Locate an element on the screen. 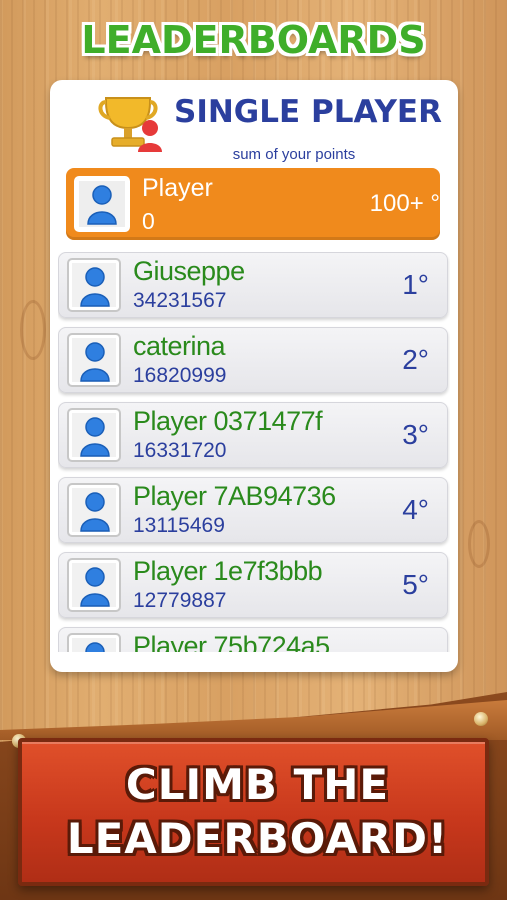  player-name: Player 1e7f3bbb is located at coordinates (228, 571).